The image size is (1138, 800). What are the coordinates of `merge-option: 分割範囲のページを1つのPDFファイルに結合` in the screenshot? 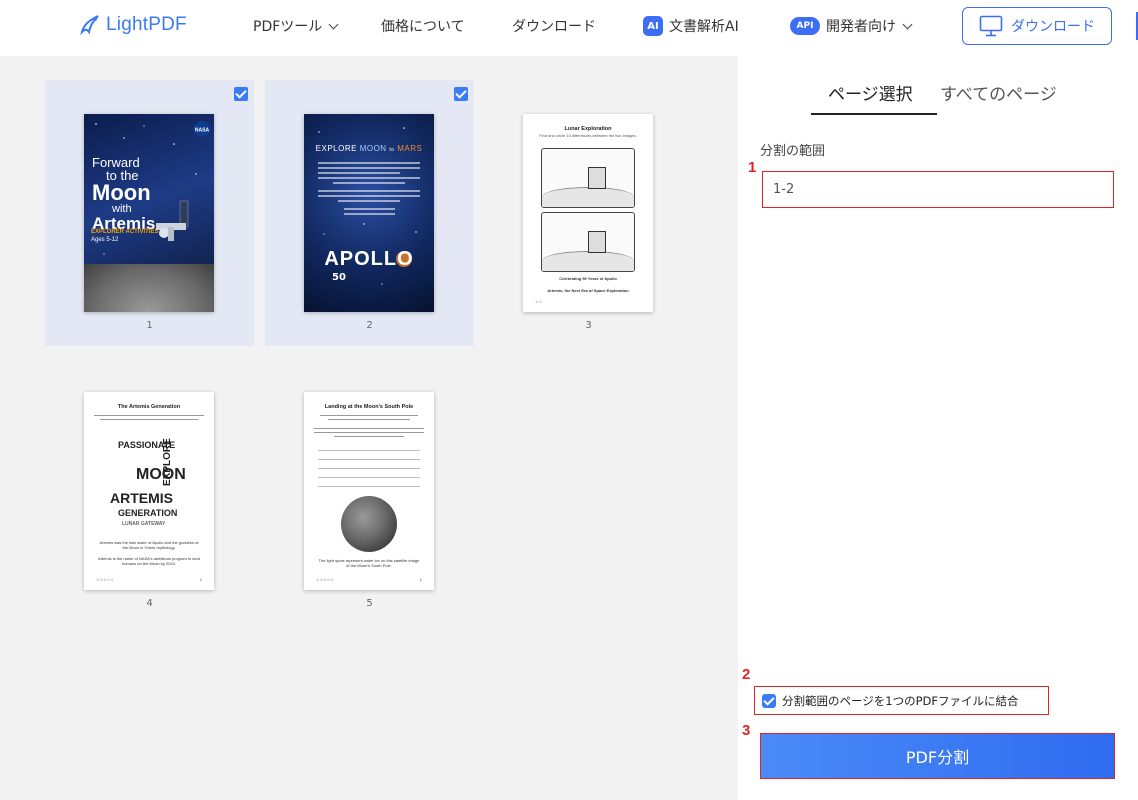 It's located at (901, 700).